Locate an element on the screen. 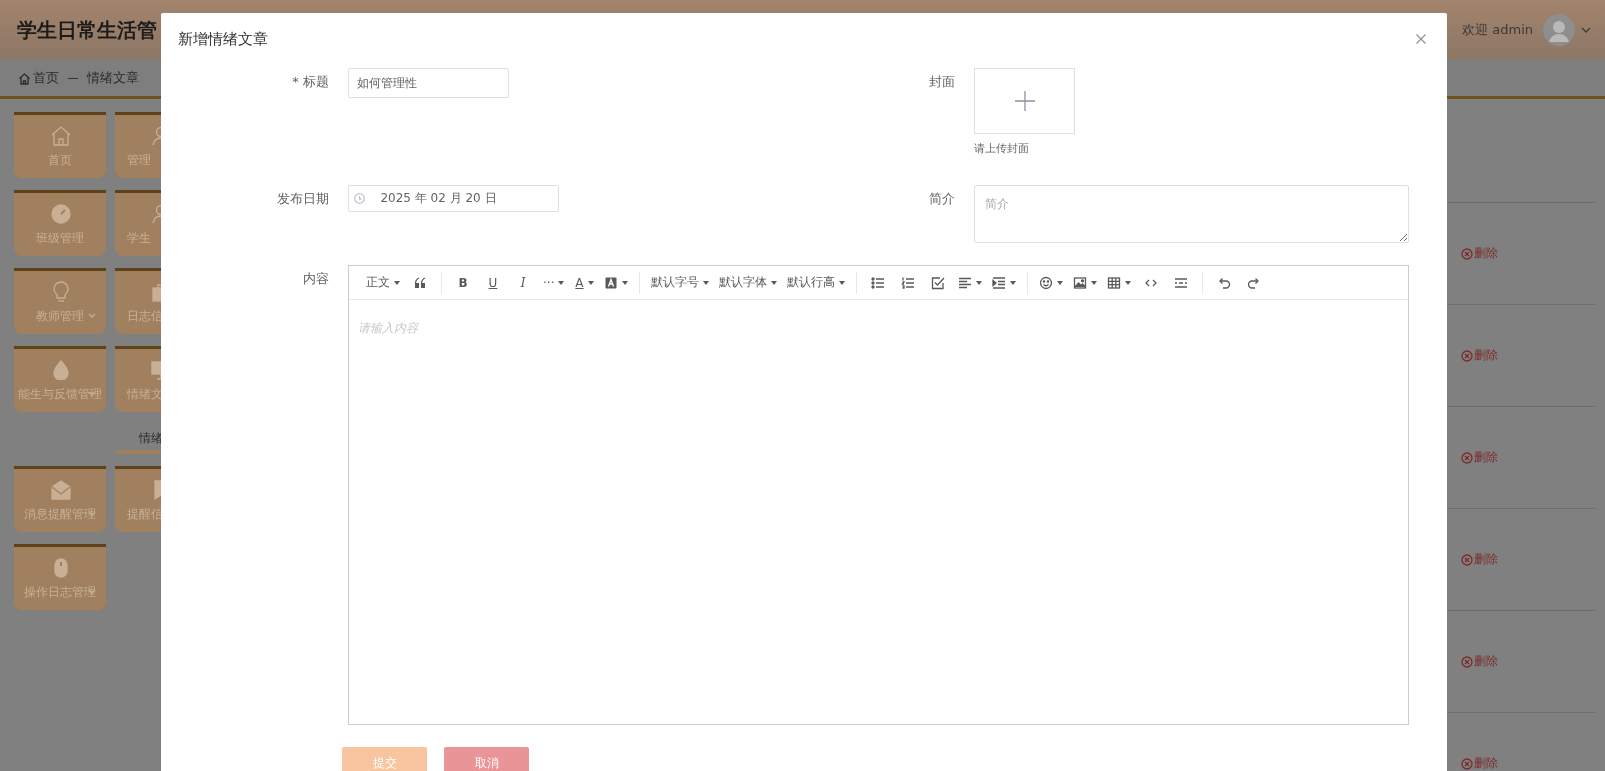 The width and height of the screenshot is (1605, 771). toolbar-button: A is located at coordinates (584, 282).